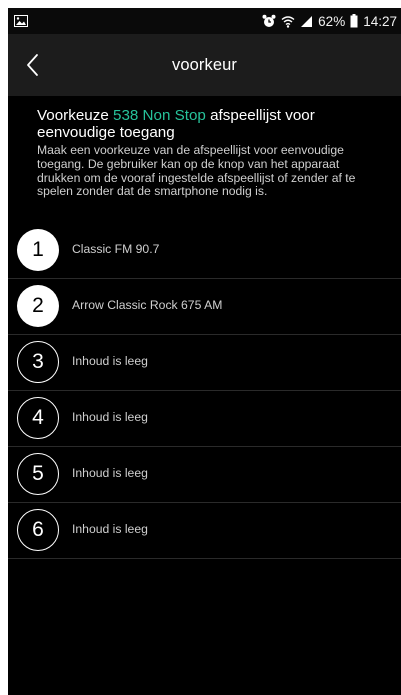 The width and height of the screenshot is (401, 695). I want to click on battery-icon, so click(354, 21).